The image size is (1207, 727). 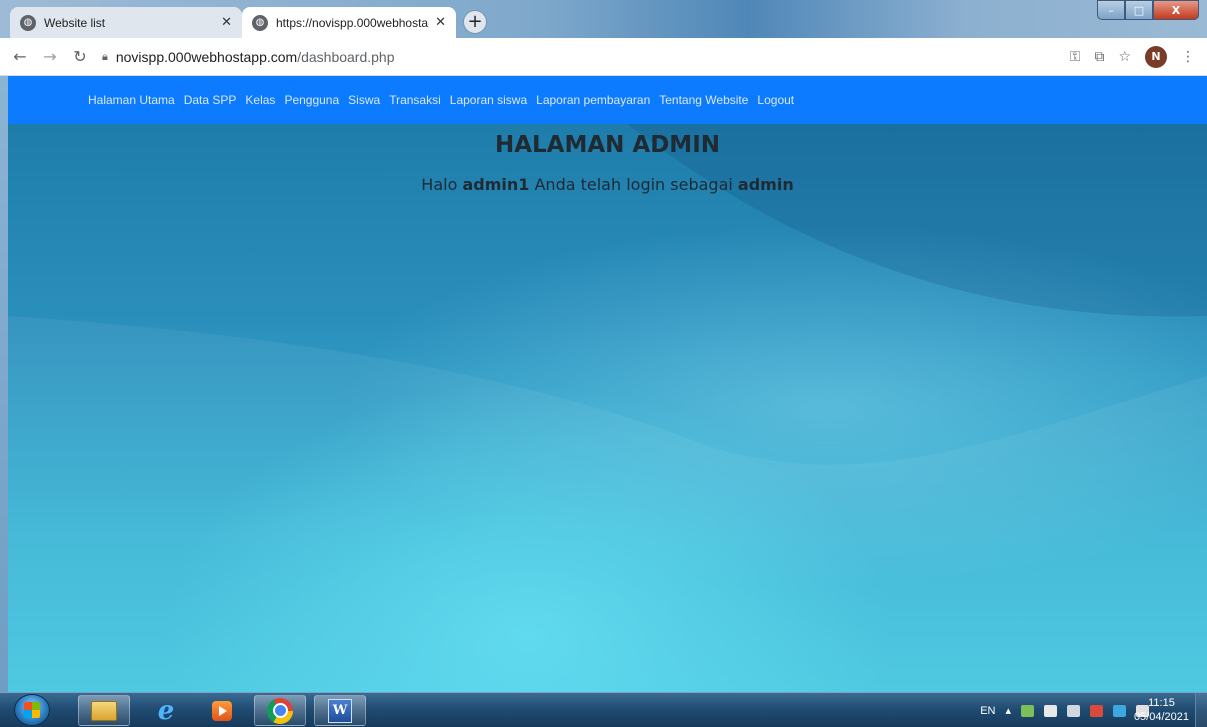 I want to click on new-tab-button: +, so click(x=475, y=22).